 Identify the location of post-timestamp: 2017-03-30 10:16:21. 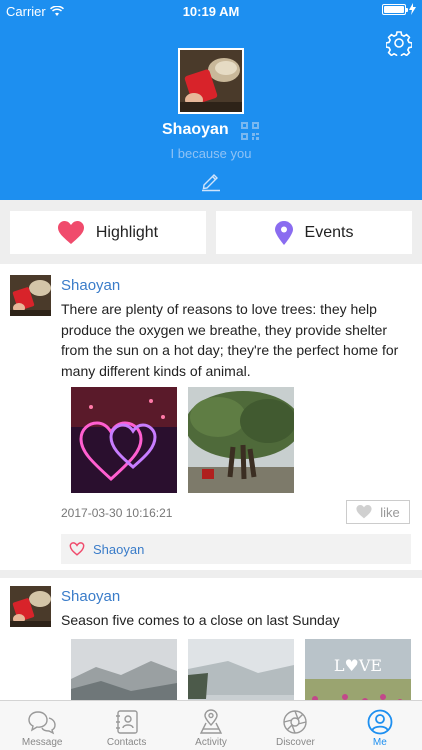
(117, 513).